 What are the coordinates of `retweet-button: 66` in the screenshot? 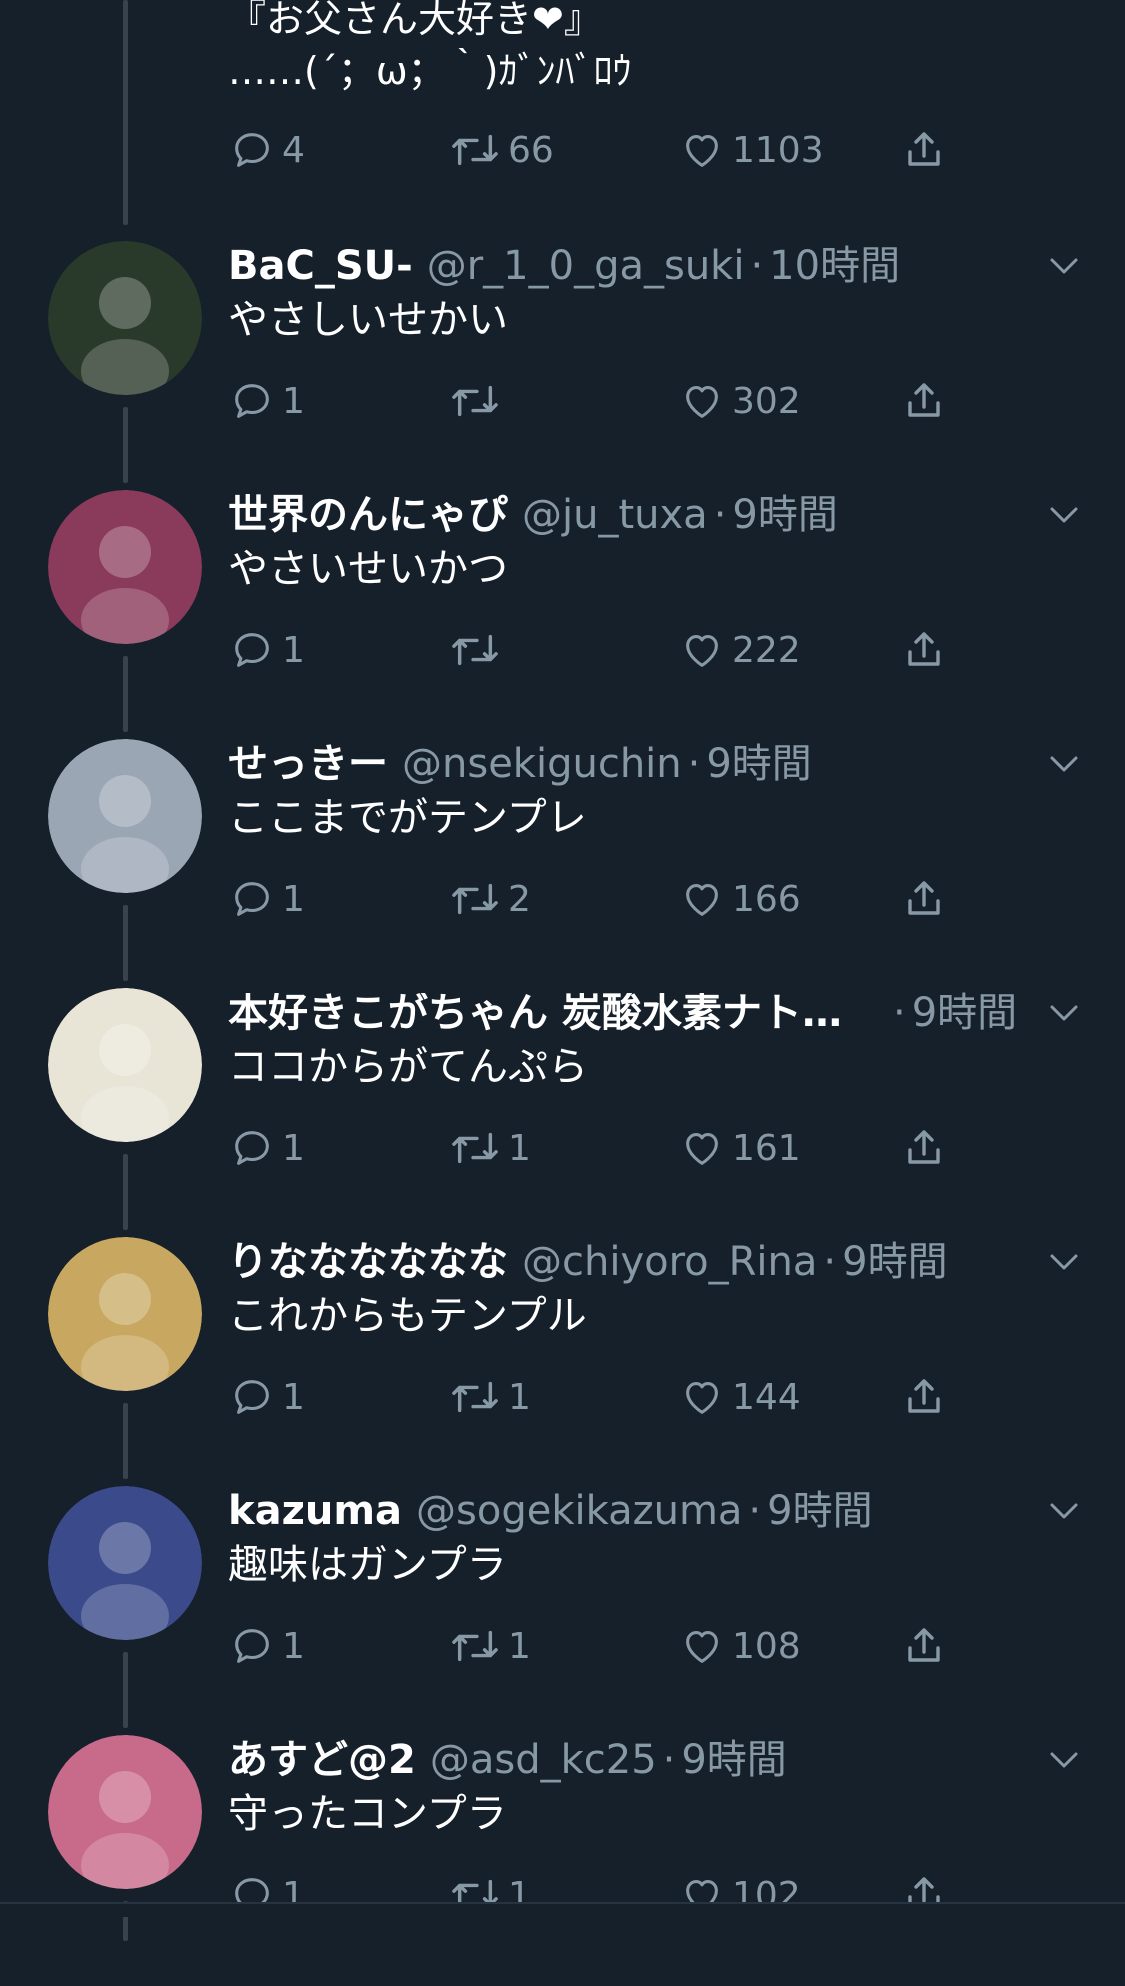 It's located at (501, 150).